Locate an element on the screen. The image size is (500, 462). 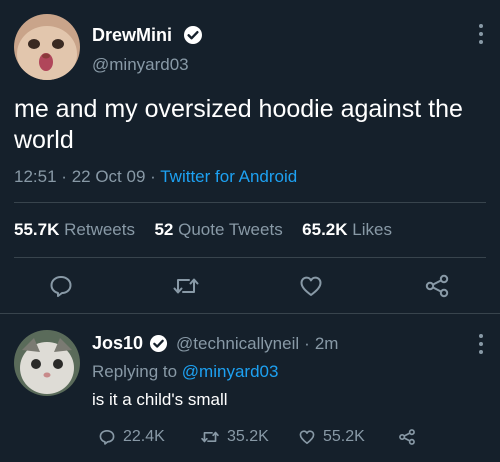
reply-time-ago: 2m is located at coordinates (326, 343).